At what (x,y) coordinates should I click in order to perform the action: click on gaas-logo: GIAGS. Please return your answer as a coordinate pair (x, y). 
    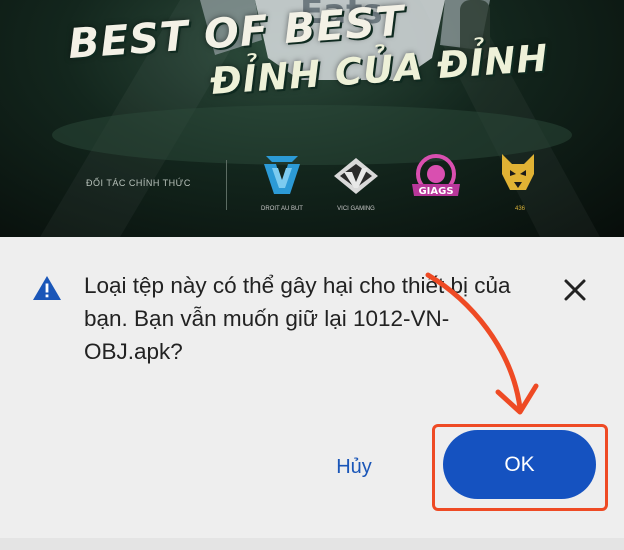
    Looking at the image, I should click on (436, 181).